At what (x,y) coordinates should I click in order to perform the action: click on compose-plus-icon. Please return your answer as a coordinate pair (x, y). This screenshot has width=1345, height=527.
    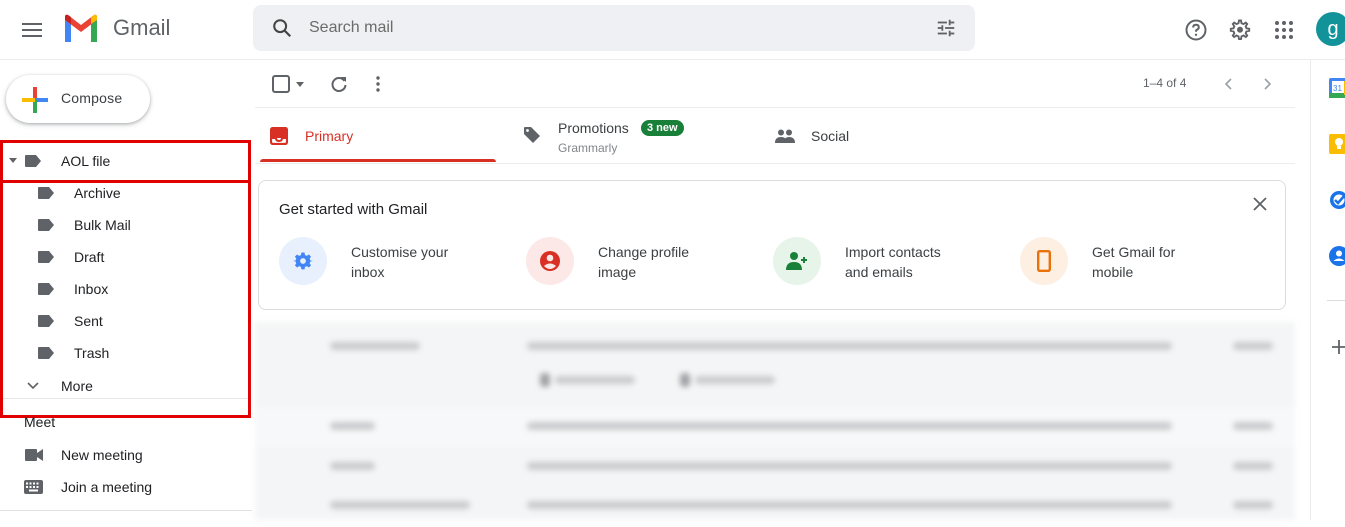
    Looking at the image, I should click on (35, 100).